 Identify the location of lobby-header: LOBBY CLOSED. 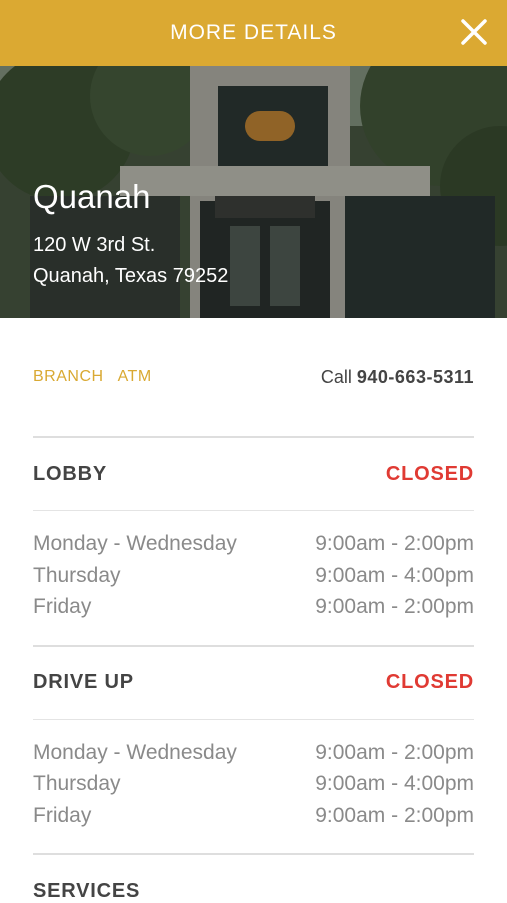
(253, 474).